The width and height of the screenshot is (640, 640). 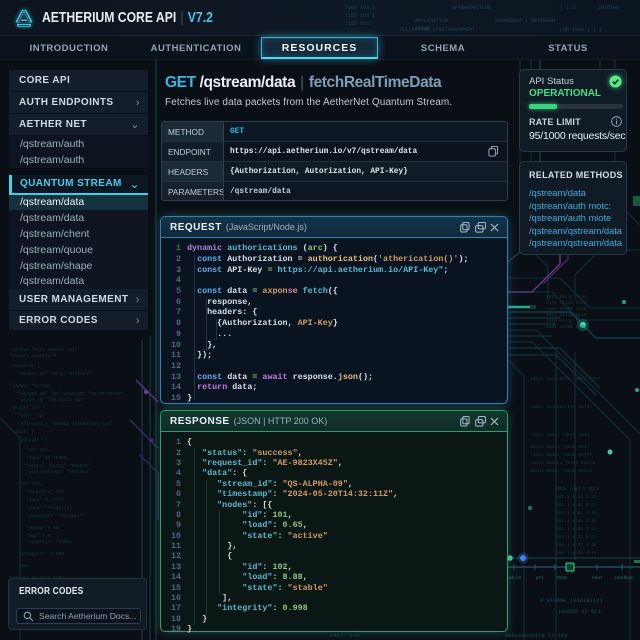 I want to click on svg-text: 101 1 0:31 5:30, so click(x=576, y=497).